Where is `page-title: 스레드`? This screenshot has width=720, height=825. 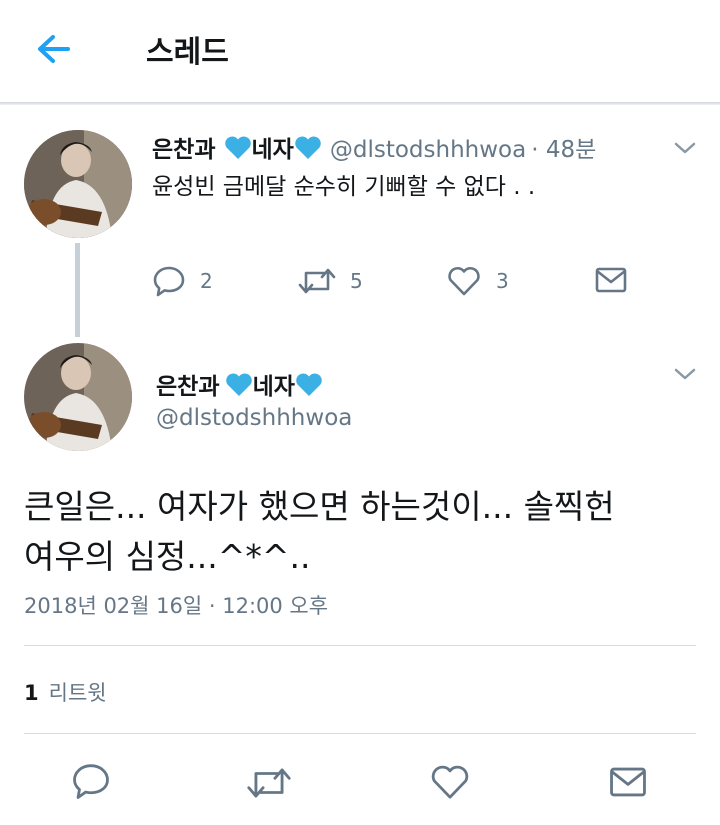
page-title: 스레드 is located at coordinates (187, 52).